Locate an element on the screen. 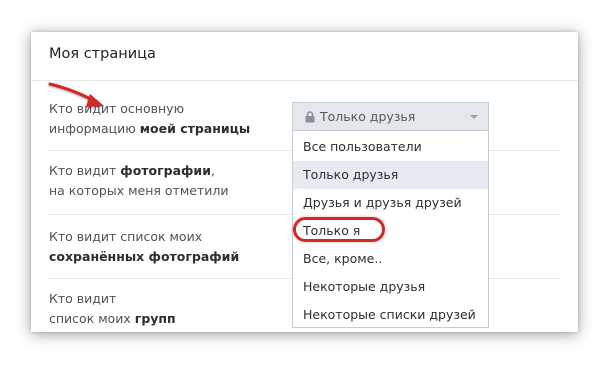 This screenshot has height=370, width=611. row-label-text: информацию is located at coordinates (94, 128).